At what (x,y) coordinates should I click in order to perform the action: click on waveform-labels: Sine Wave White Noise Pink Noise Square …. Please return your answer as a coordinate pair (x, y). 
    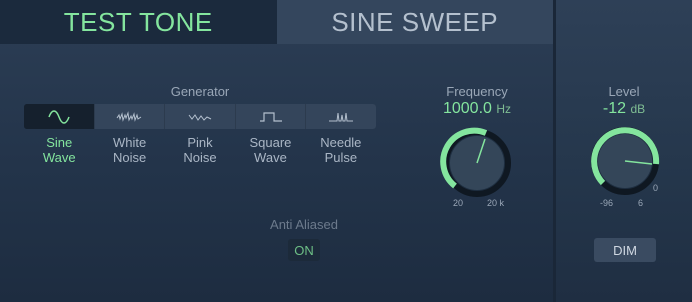
    Looking at the image, I should click on (200, 150).